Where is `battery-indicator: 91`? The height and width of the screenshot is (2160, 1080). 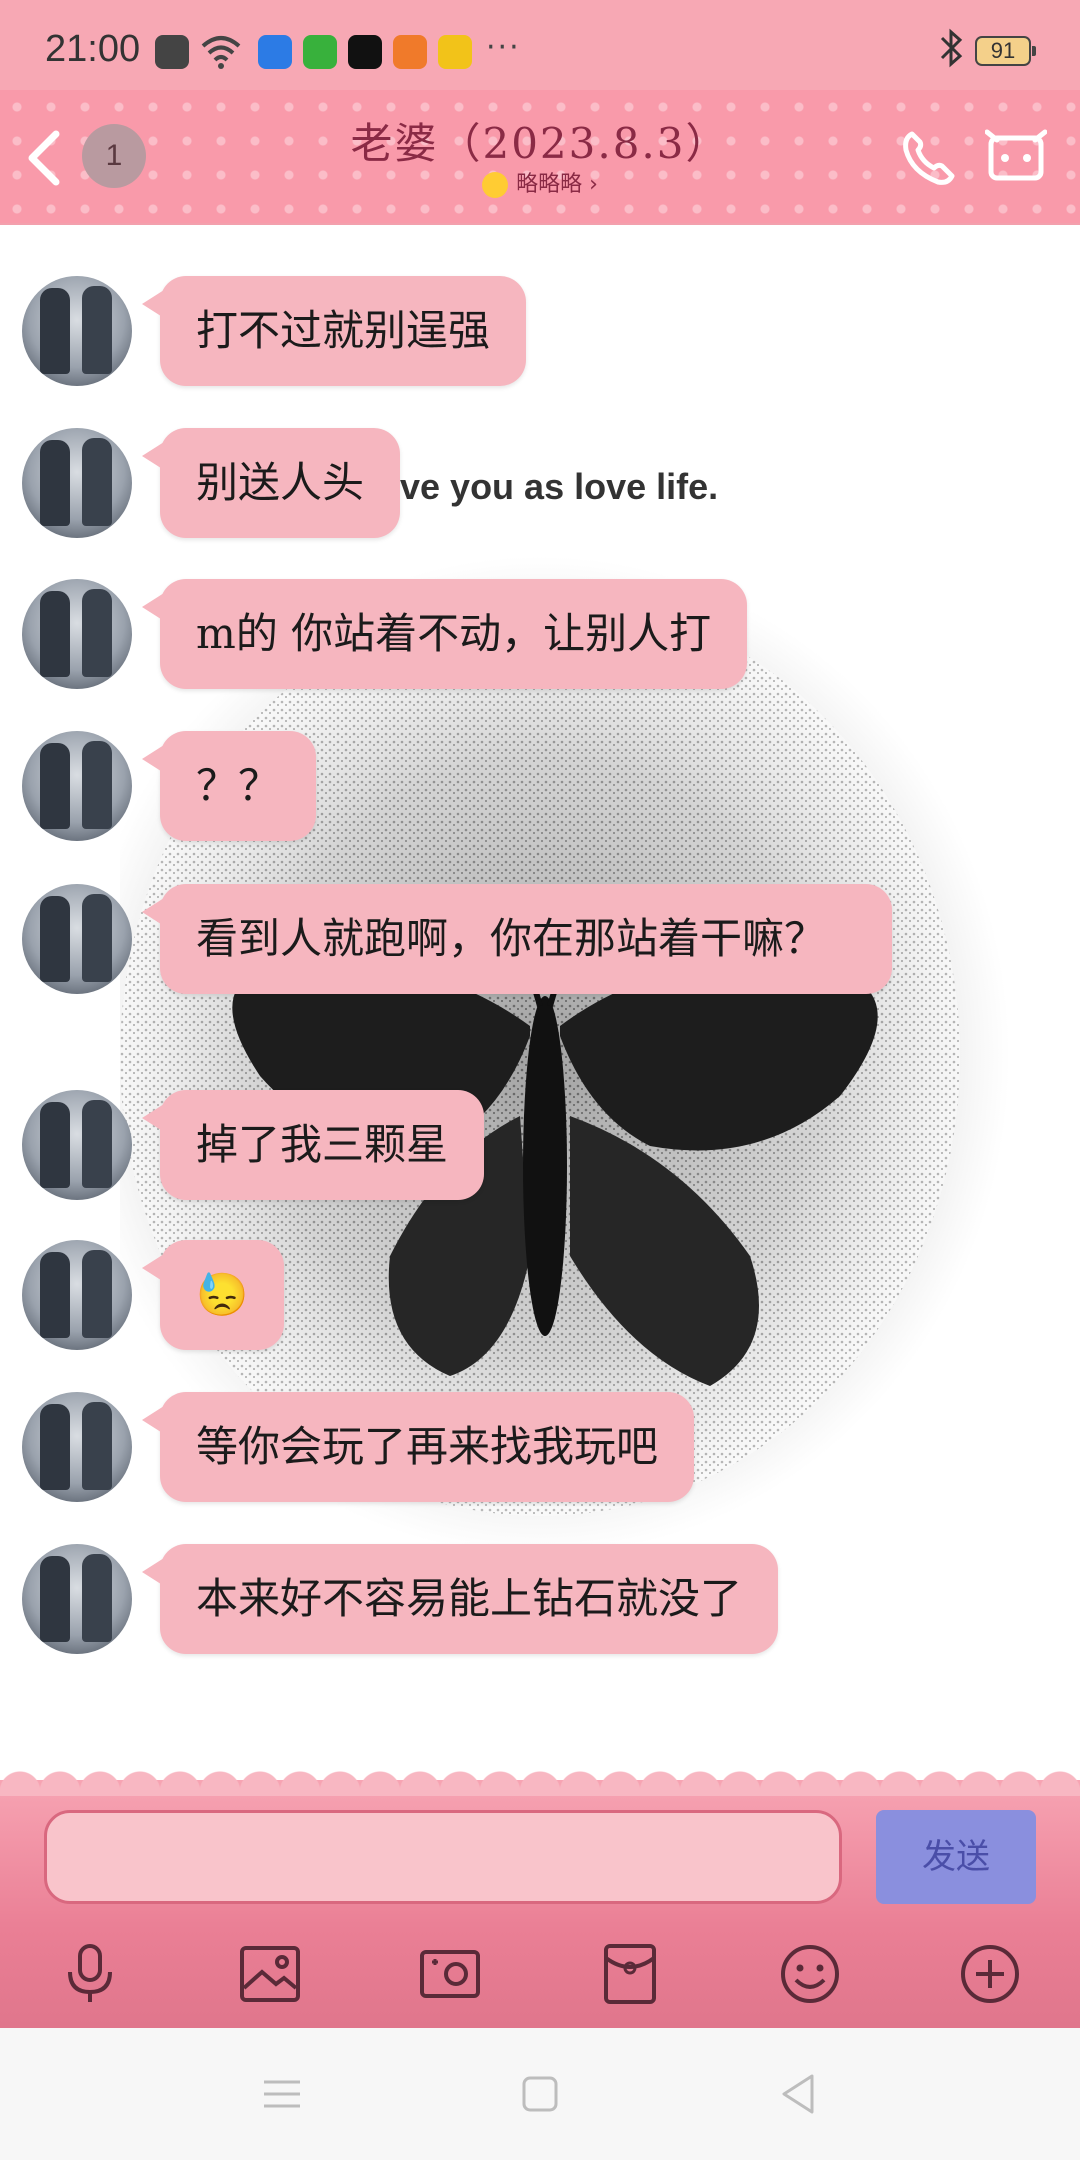
battery-indicator: 91 is located at coordinates (1005, 51).